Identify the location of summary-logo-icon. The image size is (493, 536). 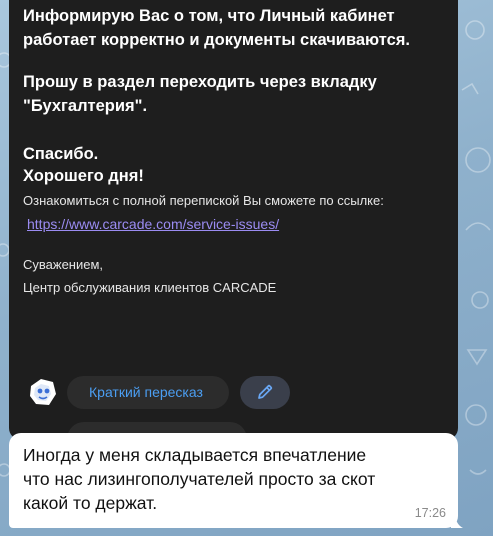
(43, 392).